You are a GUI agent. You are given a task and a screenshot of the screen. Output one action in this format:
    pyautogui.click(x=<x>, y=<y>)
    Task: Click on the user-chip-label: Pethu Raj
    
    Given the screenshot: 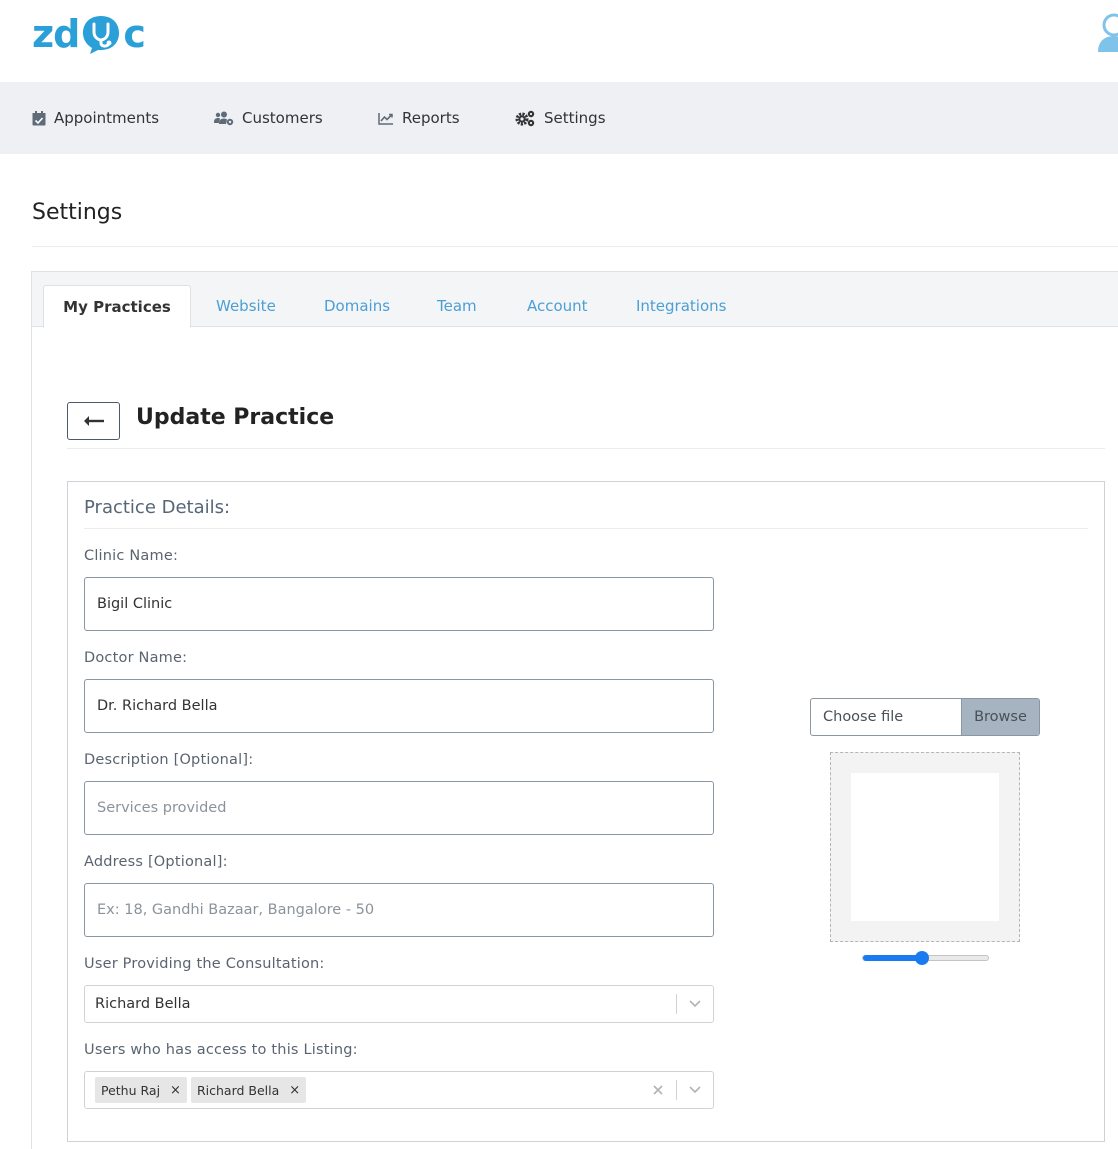 What is the action you would take?
    pyautogui.click(x=131, y=1090)
    